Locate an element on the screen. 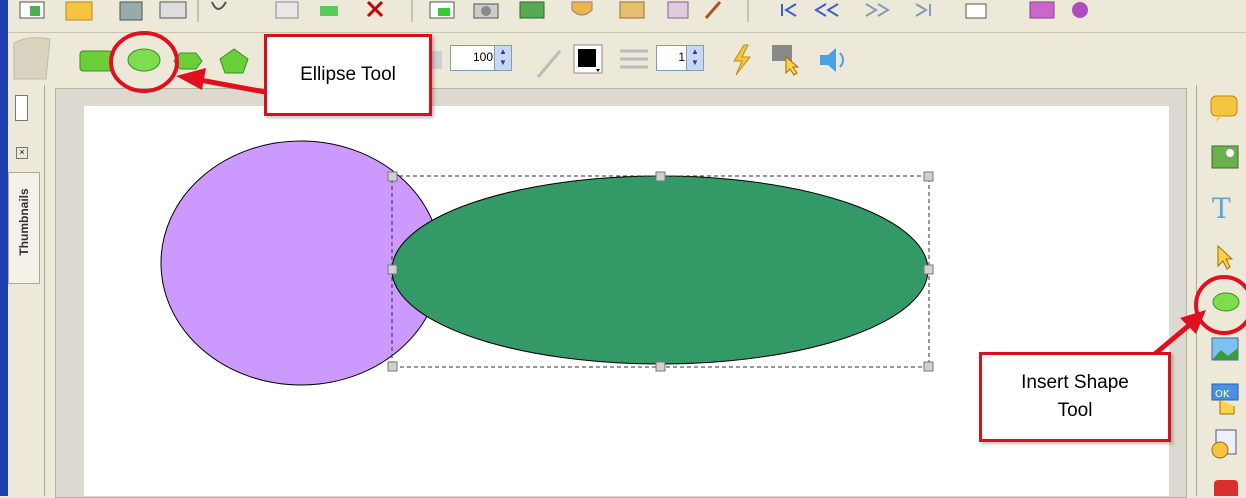  insert-shape-tool-callout-text: Insert Shape Tool is located at coordinates (1075, 396).